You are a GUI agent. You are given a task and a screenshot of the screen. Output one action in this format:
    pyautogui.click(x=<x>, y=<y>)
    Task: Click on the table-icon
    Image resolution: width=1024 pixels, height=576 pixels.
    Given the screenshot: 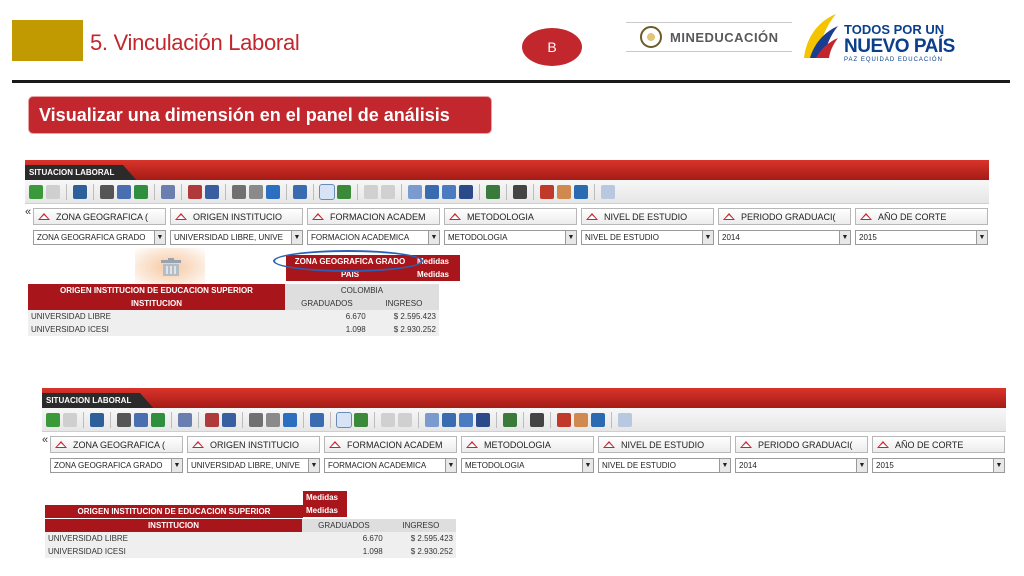 What is the action you would take?
    pyautogui.click(x=327, y=191)
    